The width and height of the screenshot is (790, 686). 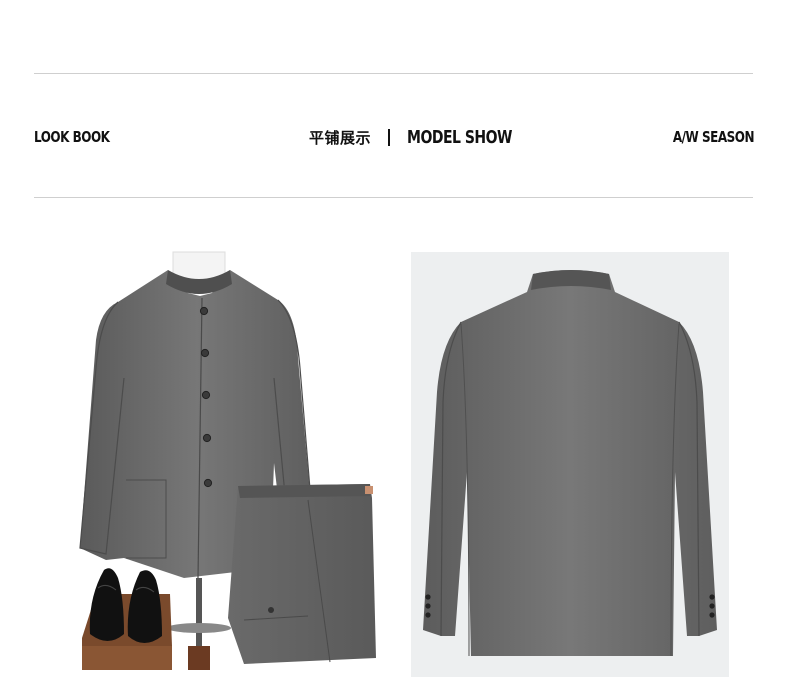 I want to click on title-separator, so click(x=389, y=137).